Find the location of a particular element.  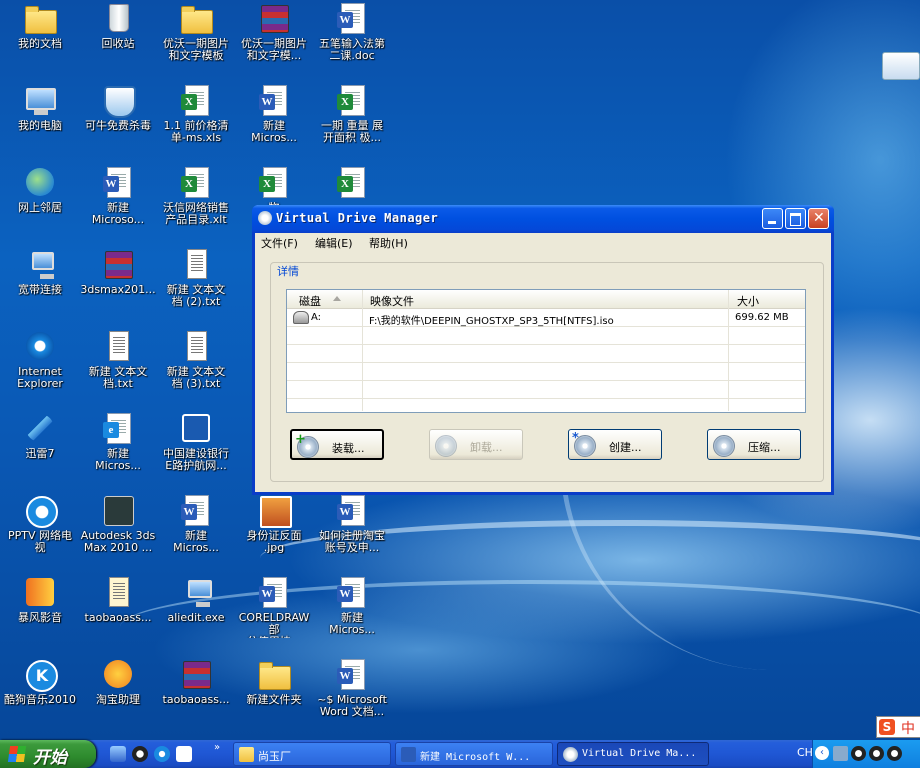

baidu-icon is located at coordinates (184, 754).